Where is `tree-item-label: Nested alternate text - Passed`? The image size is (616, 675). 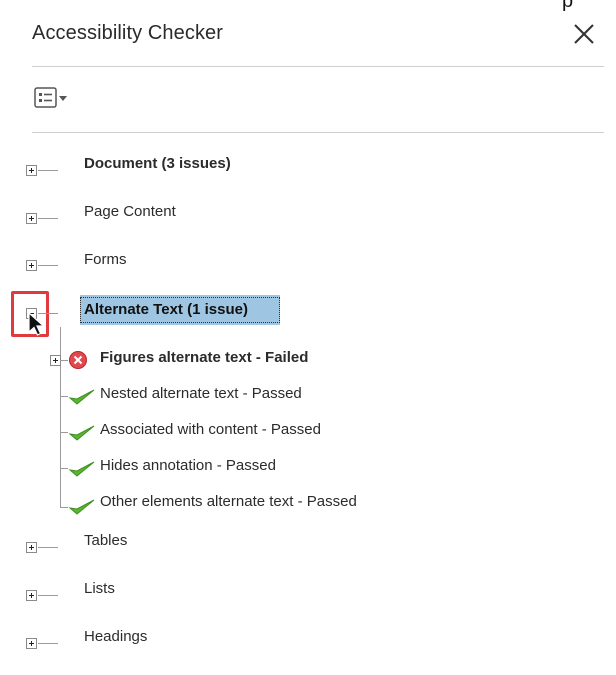 tree-item-label: Nested alternate text - Passed is located at coordinates (201, 393).